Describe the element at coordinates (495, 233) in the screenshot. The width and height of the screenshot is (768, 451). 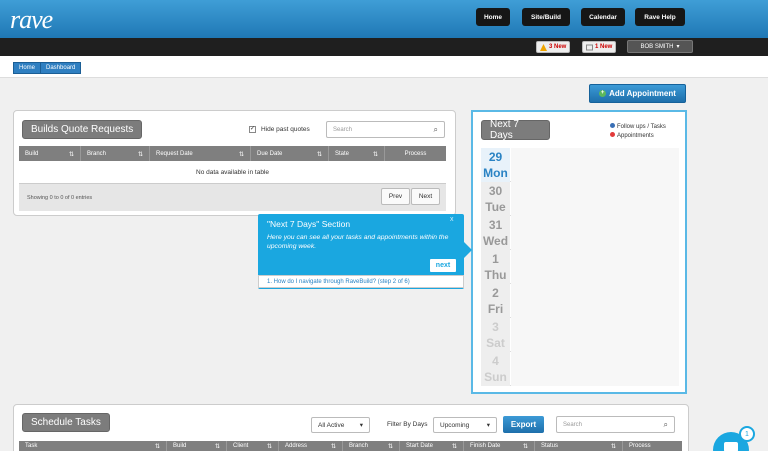
I see `day-label: 31 Wed` at that location.